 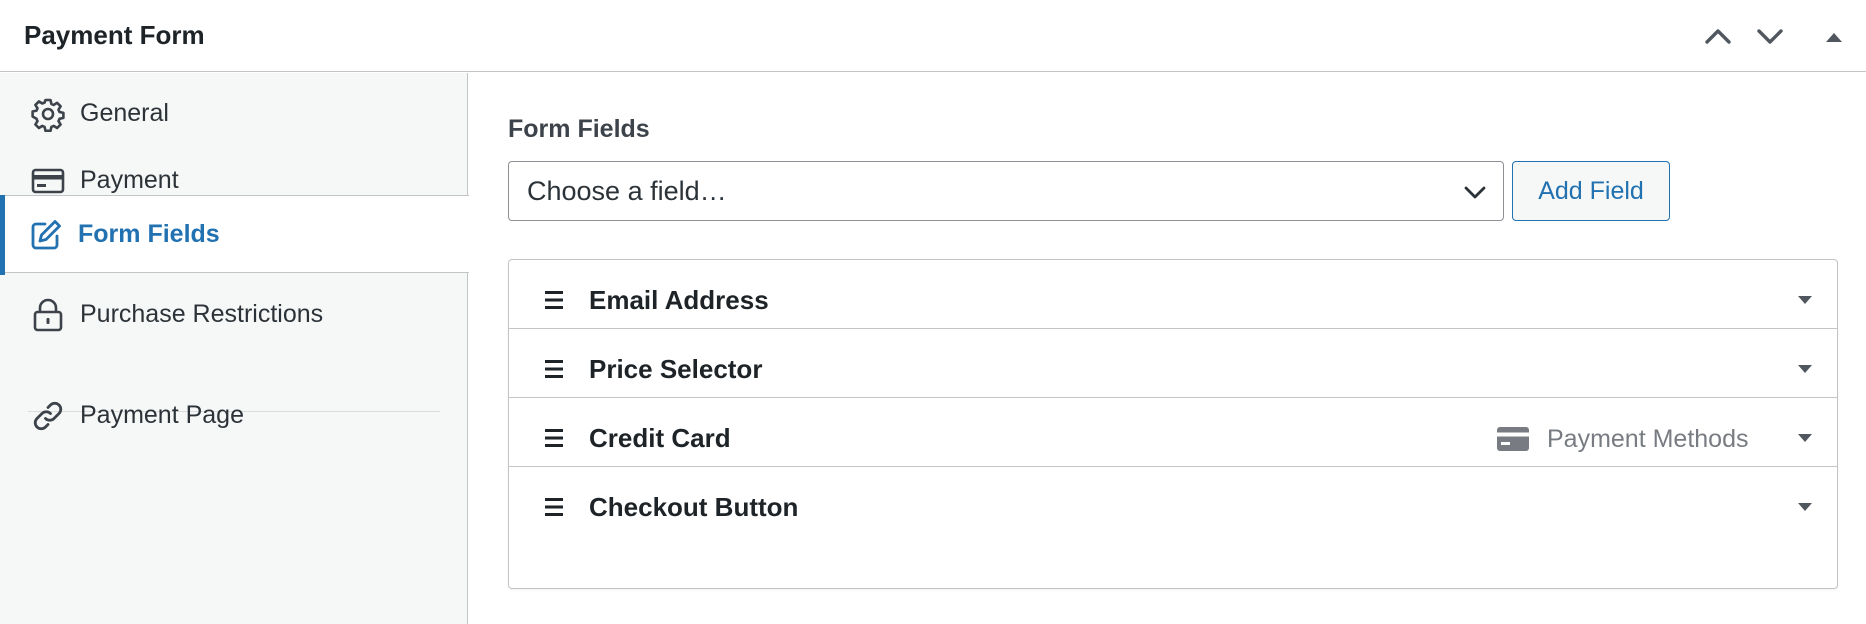 I want to click on add-field-button: Add Field, so click(x=1591, y=191).